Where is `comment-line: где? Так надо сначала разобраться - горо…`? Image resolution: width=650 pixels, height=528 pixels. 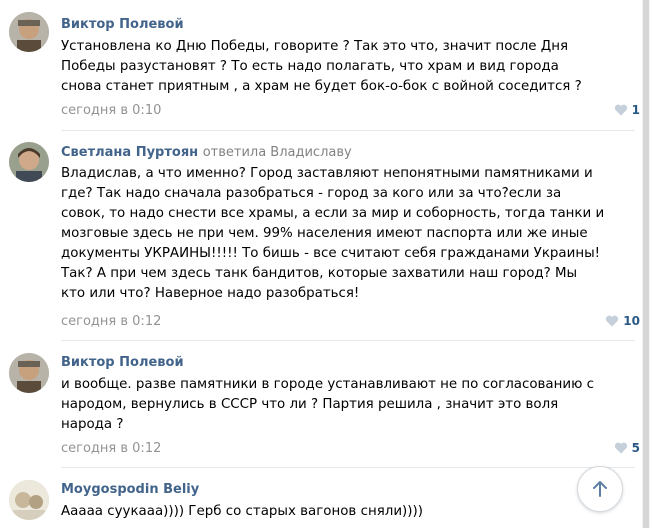 comment-line: где? Так надо сначала разобраться - горо… is located at coordinates (311, 193).